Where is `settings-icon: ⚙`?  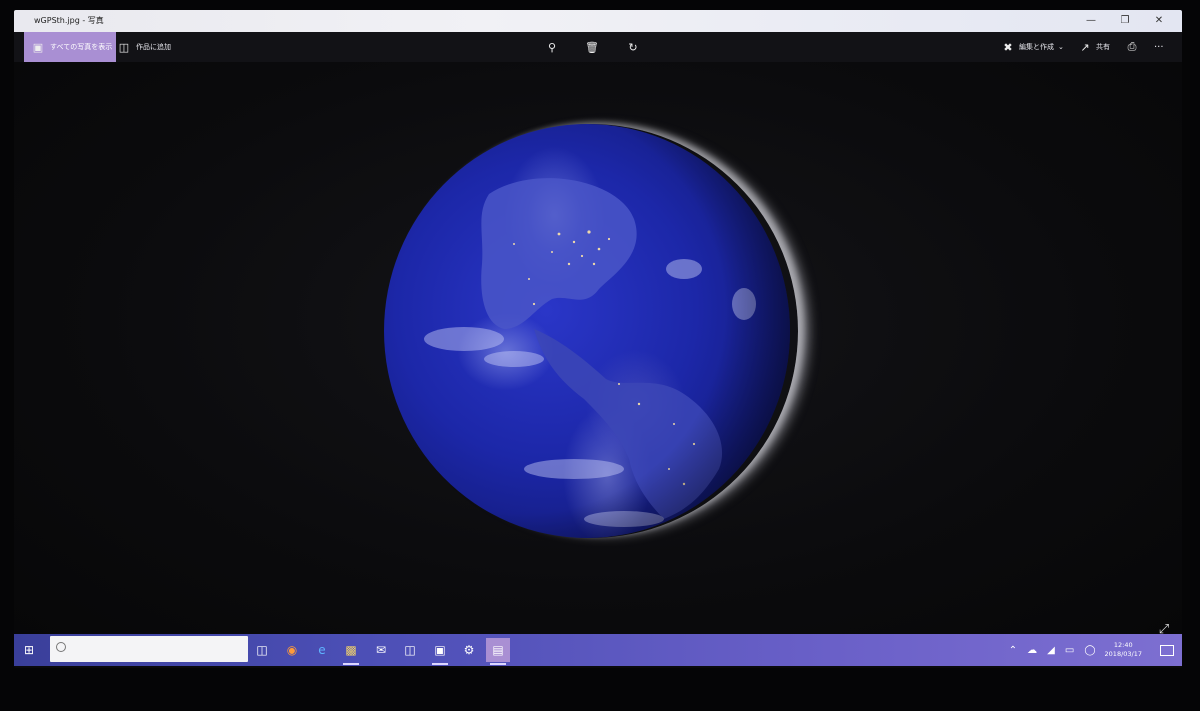
settings-icon: ⚙ is located at coordinates (469, 650).